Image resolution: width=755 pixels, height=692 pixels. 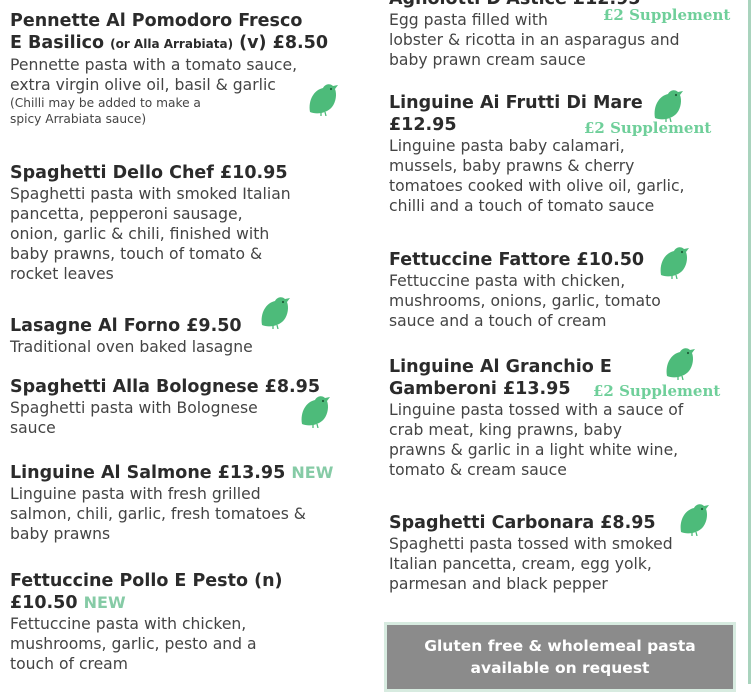 What do you see at coordinates (60, 534) in the screenshot?
I see `item-description: baby prawns` at bounding box center [60, 534].